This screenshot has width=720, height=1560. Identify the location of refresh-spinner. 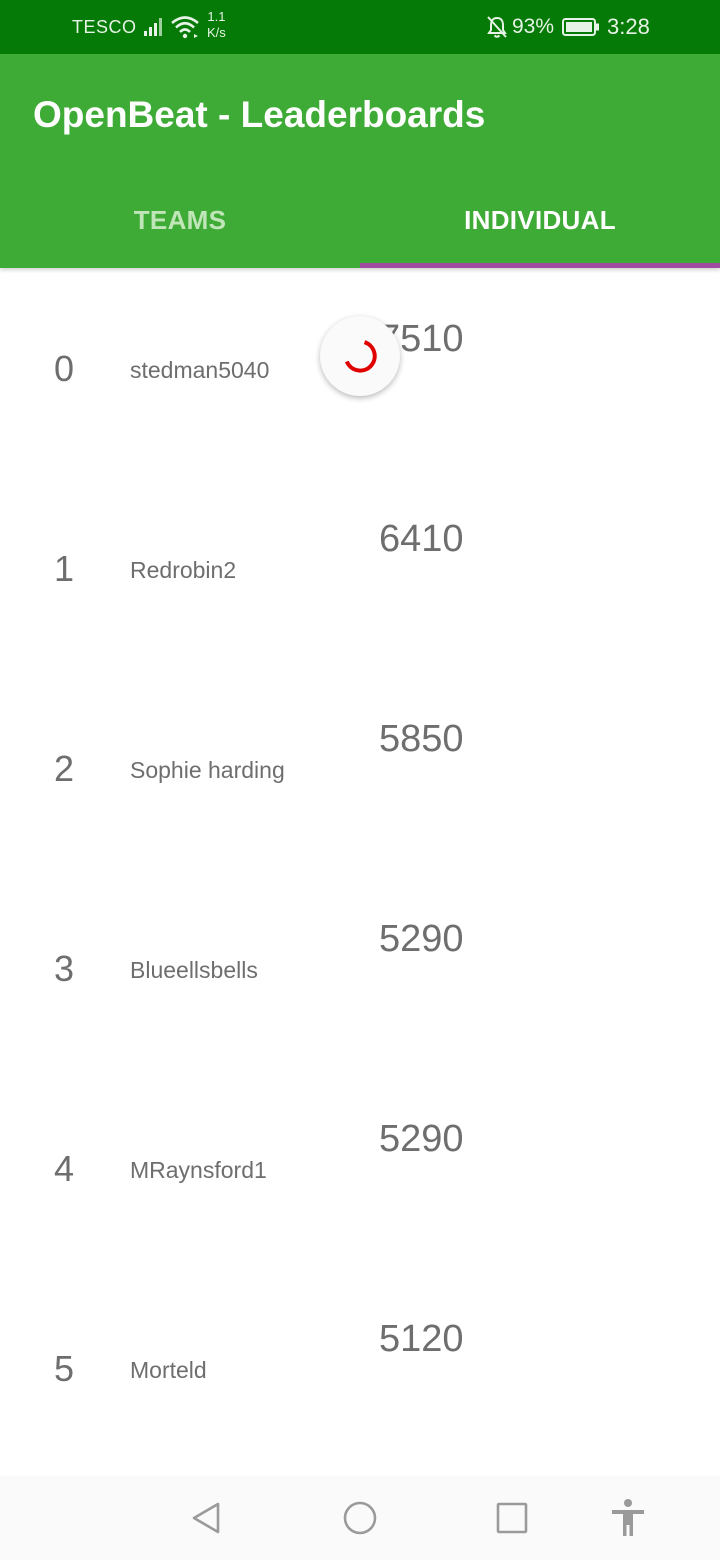
(360, 356).